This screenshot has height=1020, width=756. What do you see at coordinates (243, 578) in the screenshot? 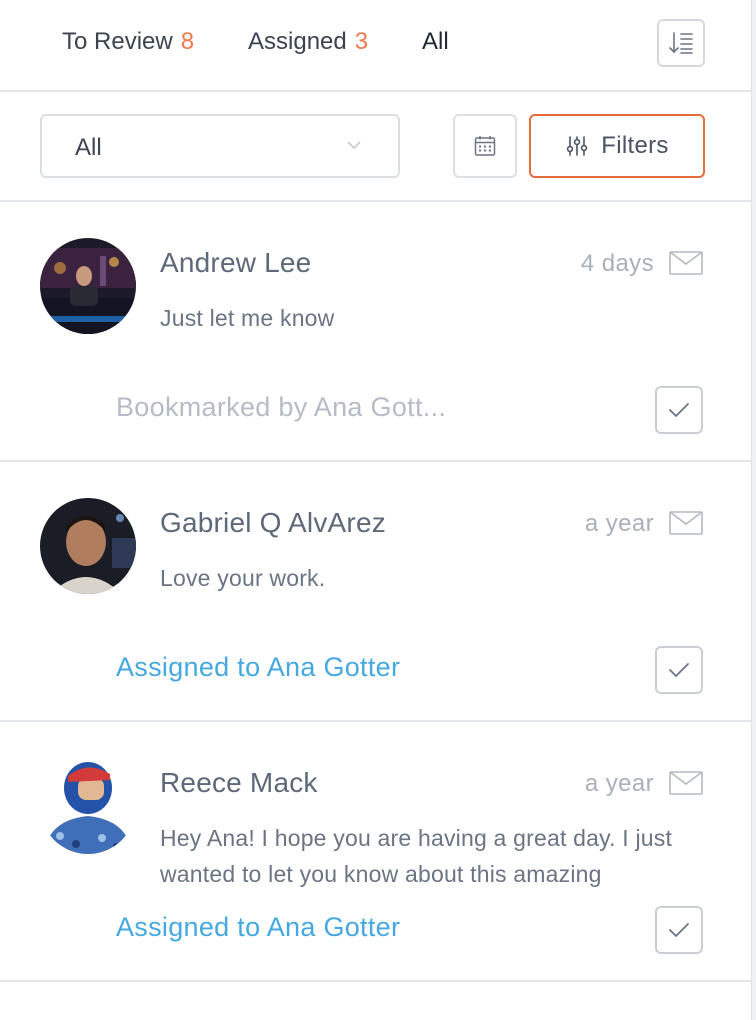
I see `message-preview: Love your work.` at bounding box center [243, 578].